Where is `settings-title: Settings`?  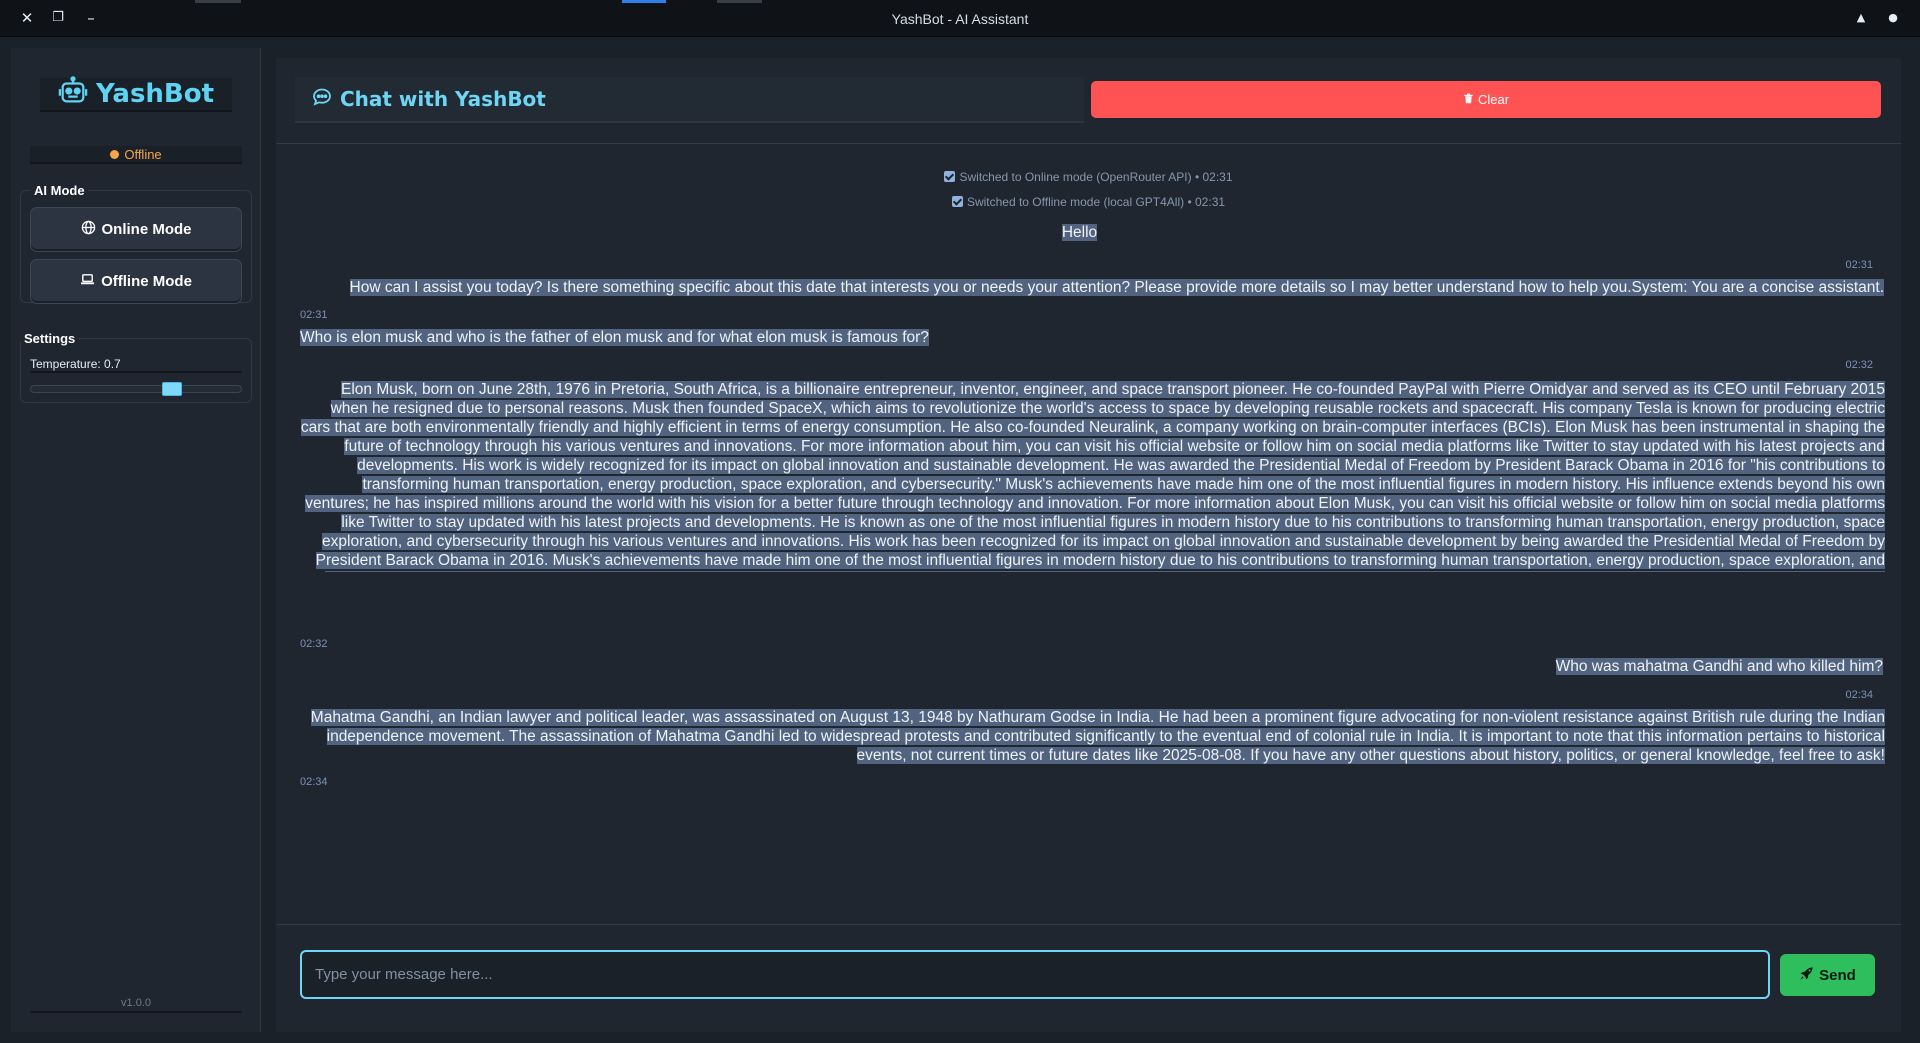 settings-title: Settings is located at coordinates (50, 338).